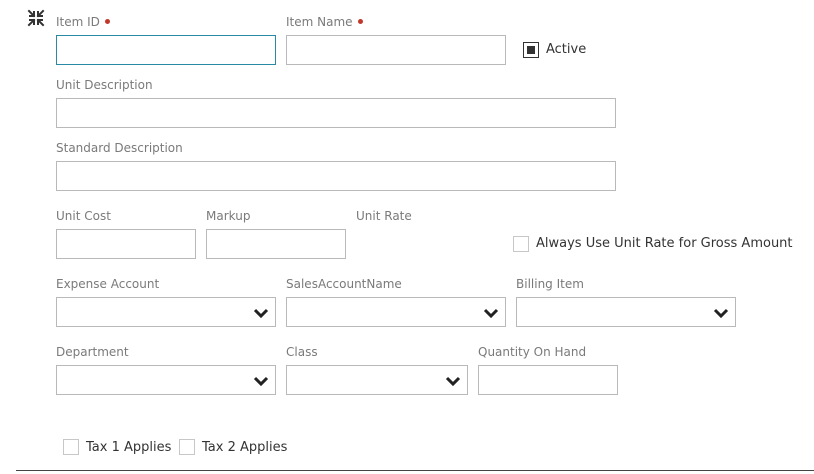  I want to click on quantity-on-hand-input, so click(548, 380).